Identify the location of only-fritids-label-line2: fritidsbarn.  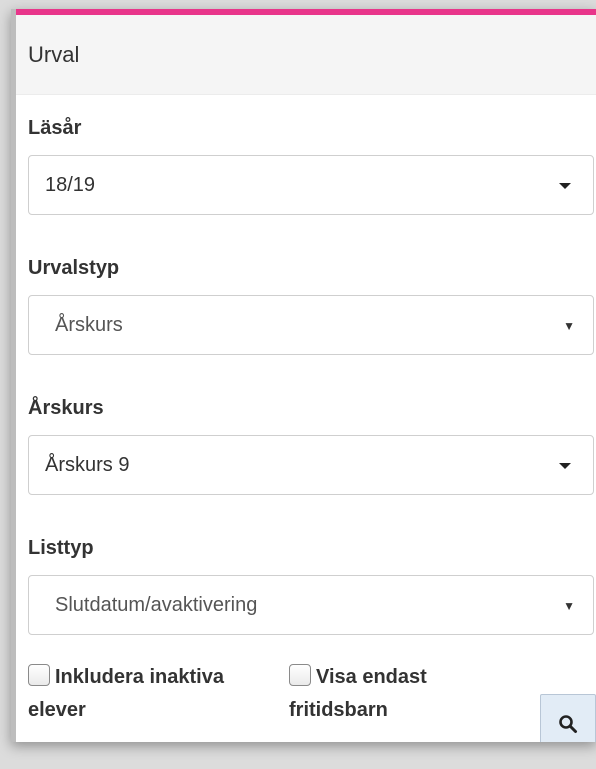
(338, 710).